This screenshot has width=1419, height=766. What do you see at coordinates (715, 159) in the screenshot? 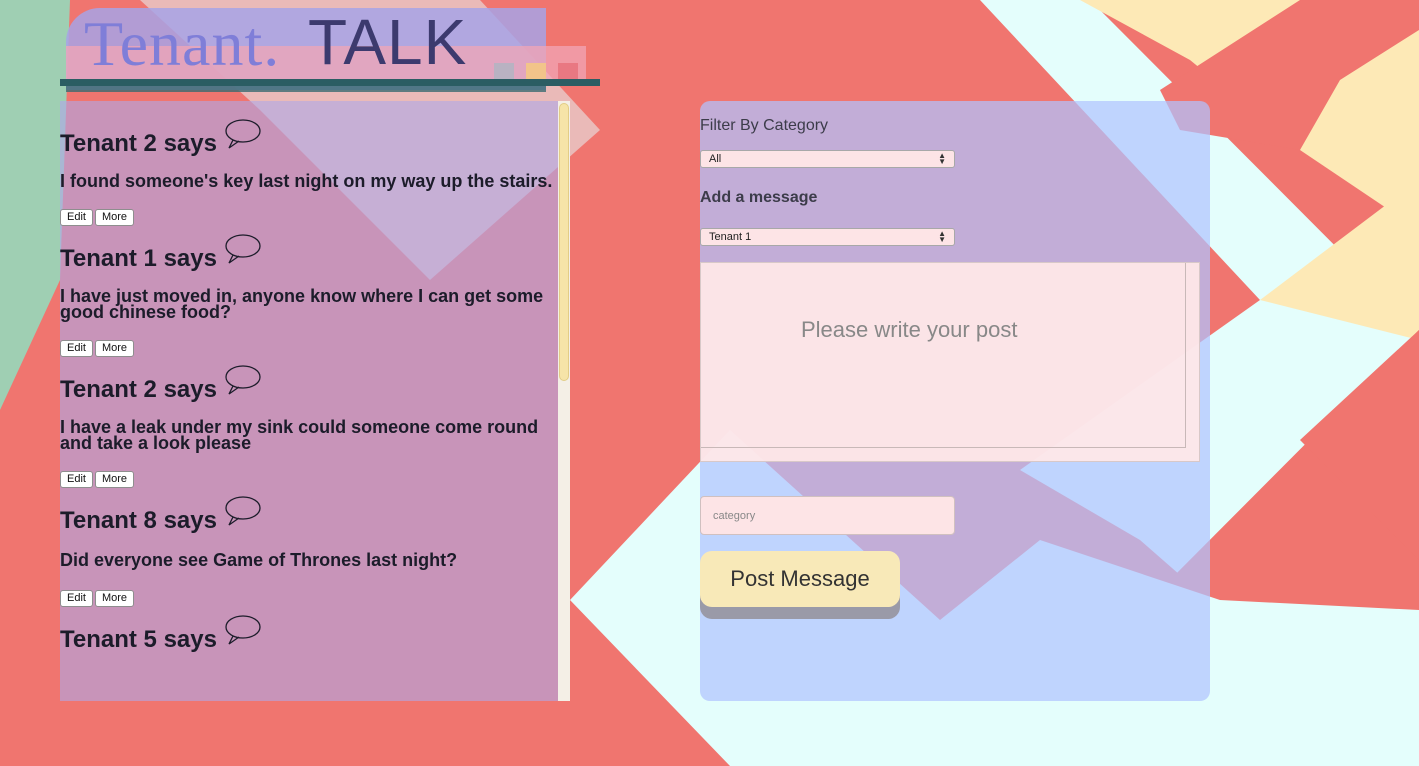
I see `category-filter-value: All` at bounding box center [715, 159].